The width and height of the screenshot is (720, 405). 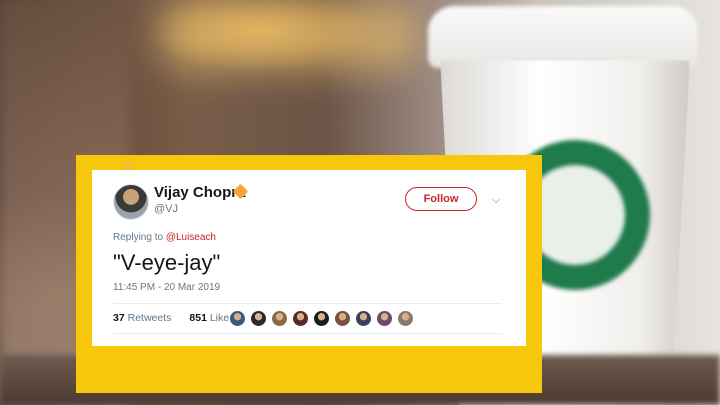 What do you see at coordinates (138, 237) in the screenshot?
I see `replying-prefix: Replying to` at bounding box center [138, 237].